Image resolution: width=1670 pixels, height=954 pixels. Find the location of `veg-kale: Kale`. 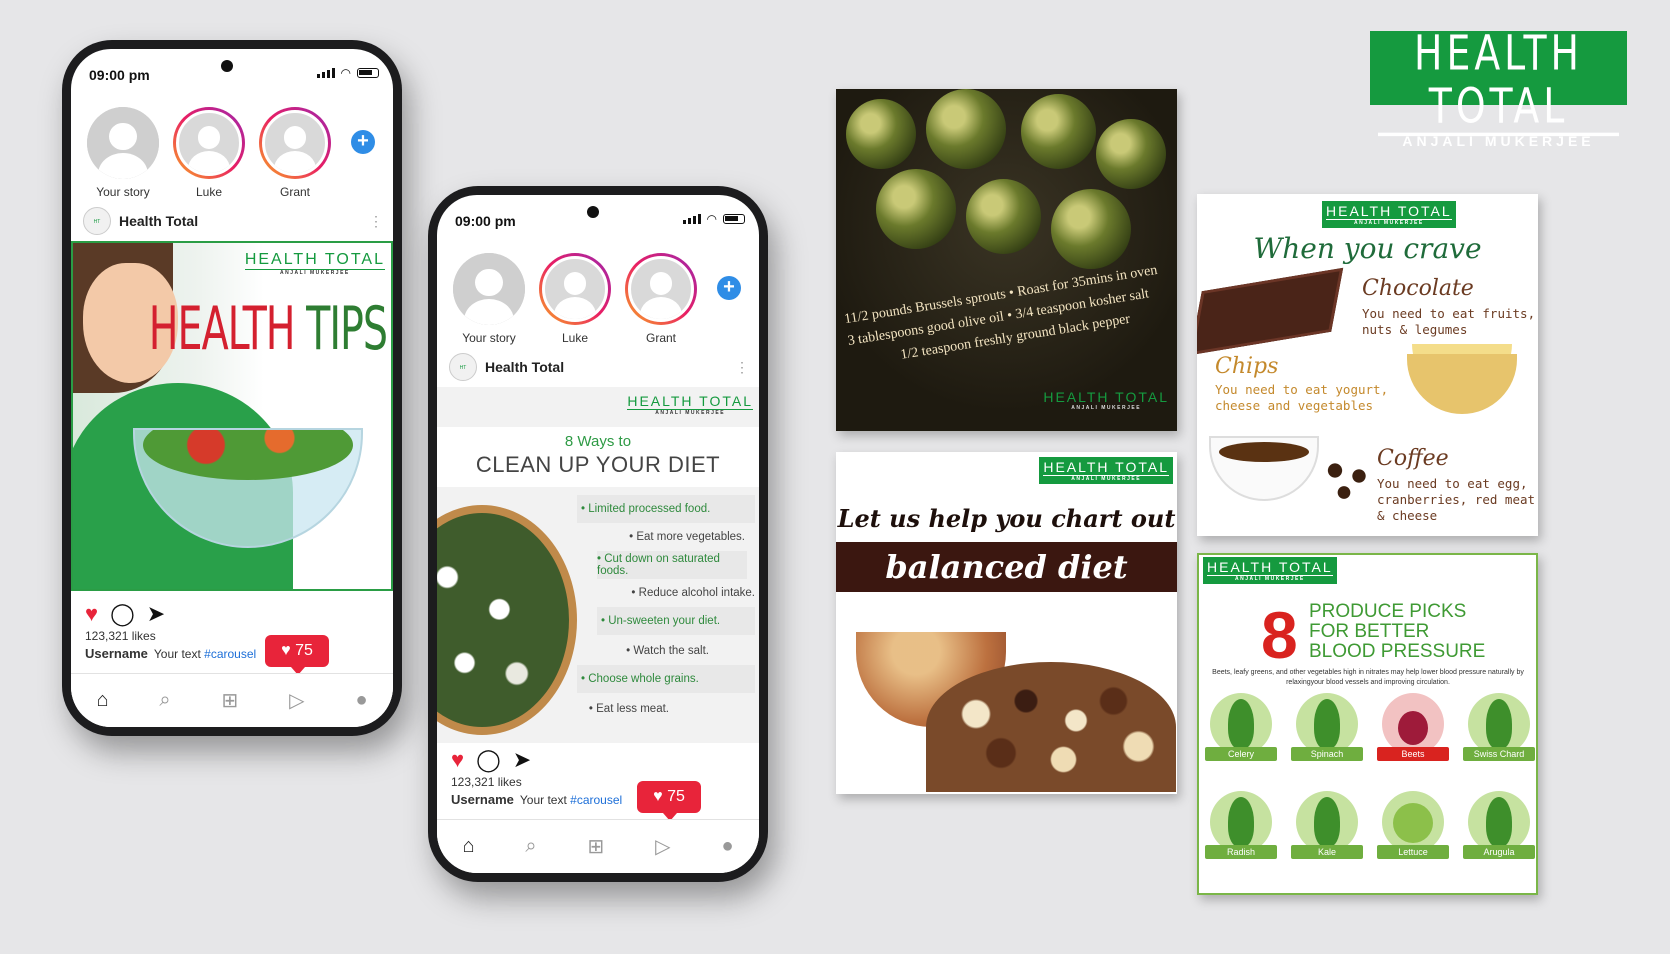

veg-kale: Kale is located at coordinates (1327, 825).